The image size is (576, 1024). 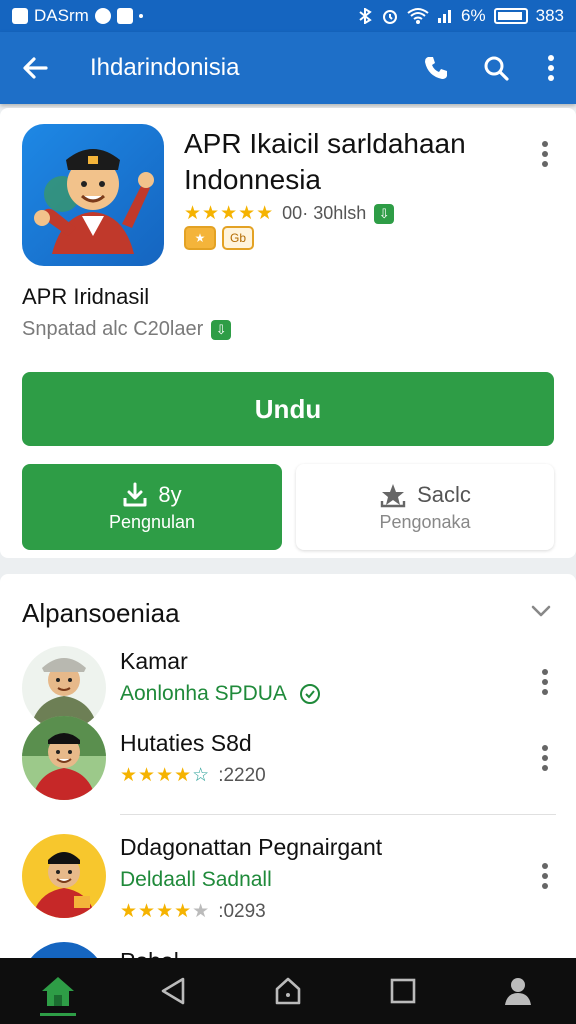 I want to click on search-icon, so click(x=496, y=68).